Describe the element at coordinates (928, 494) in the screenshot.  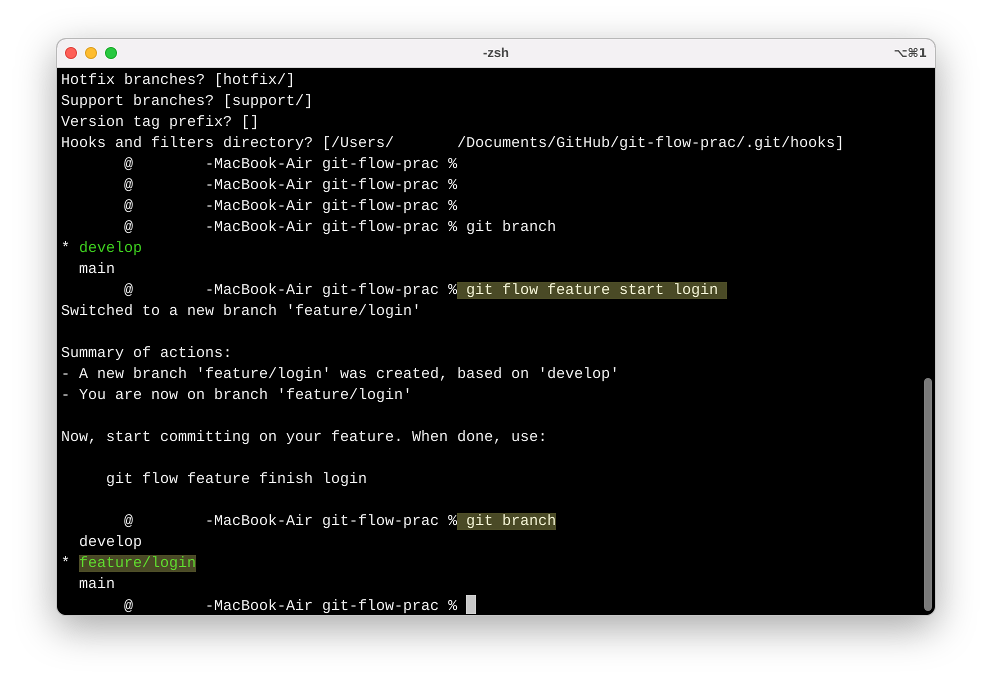
I see `scrollbar-thumb` at that location.